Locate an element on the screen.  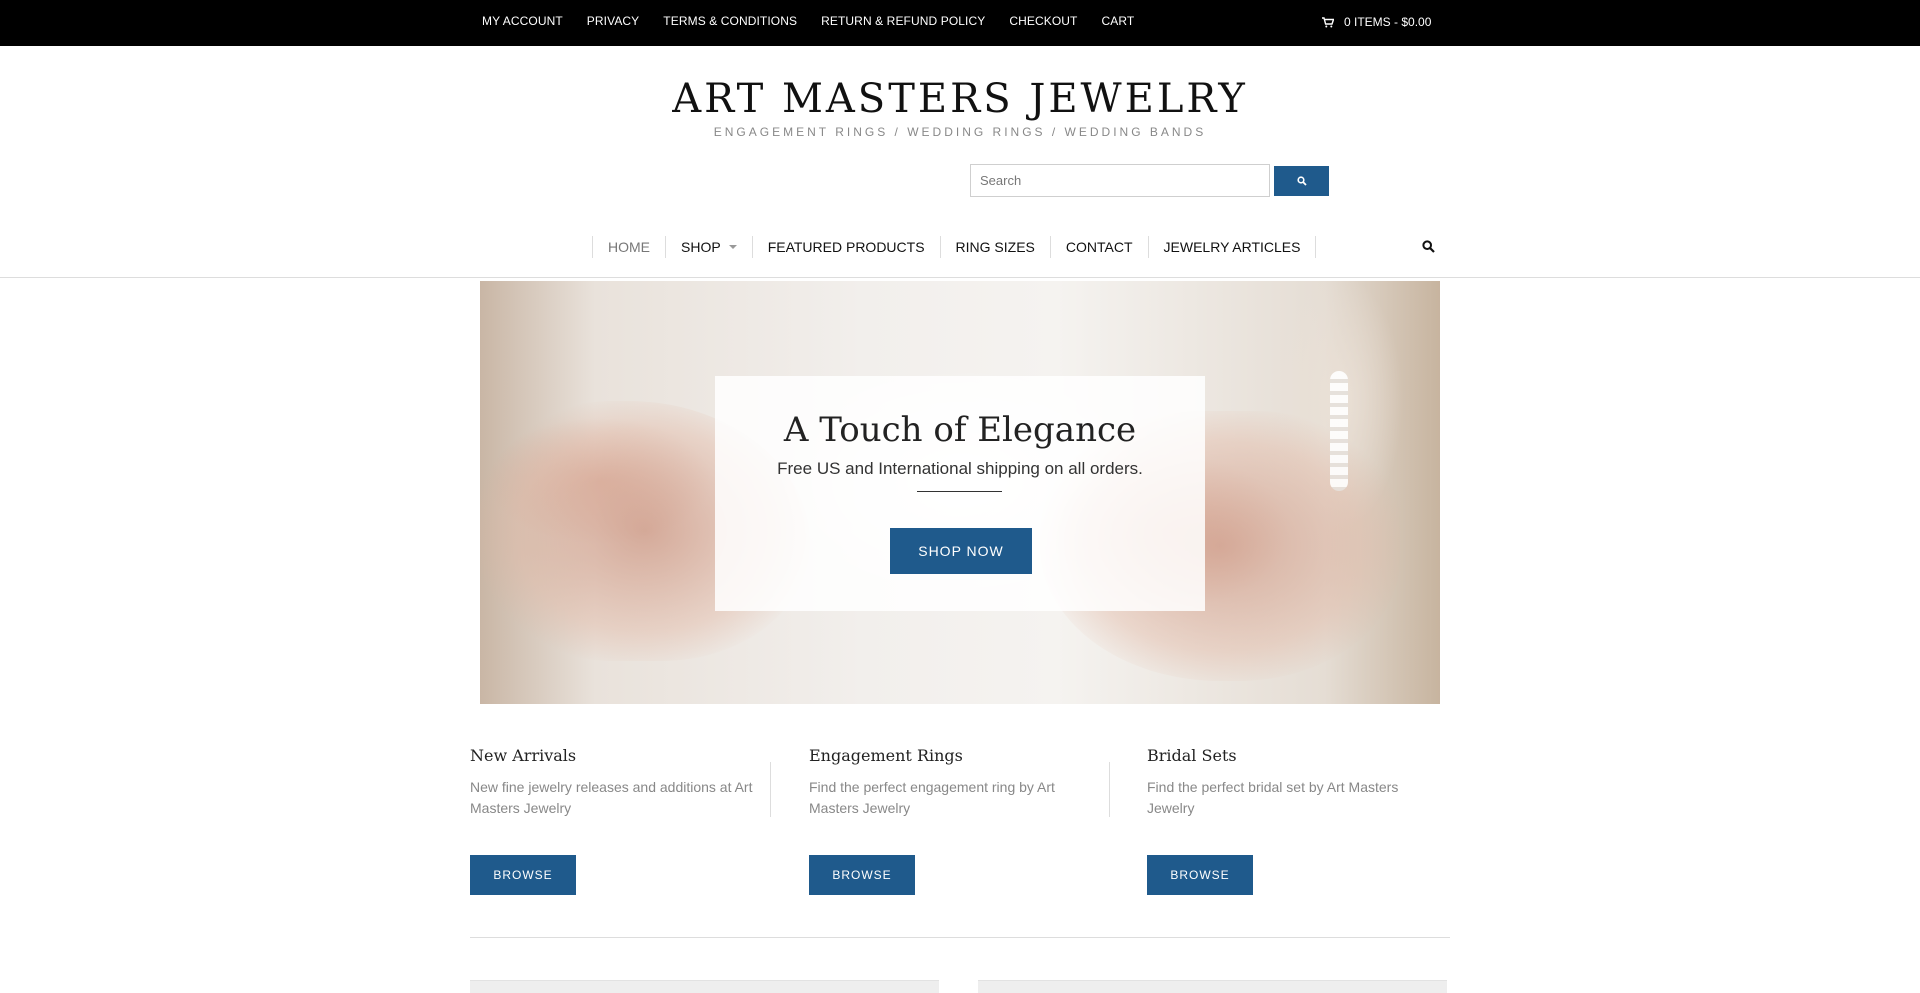
cart-summary-text: 0 ITEMS - $0.00 is located at coordinates (1388, 22).